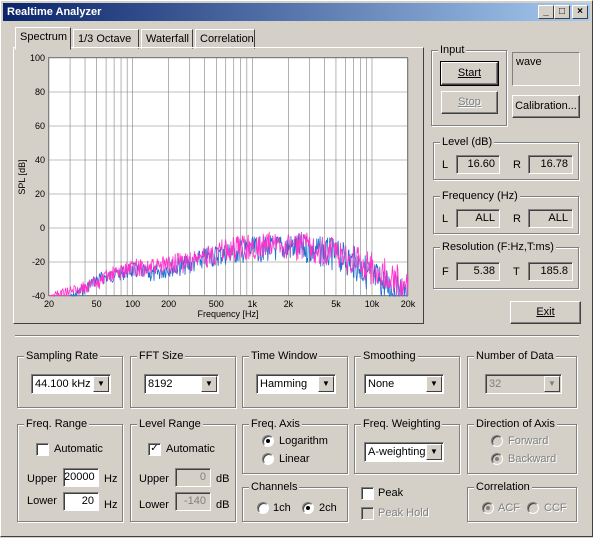  What do you see at coordinates (515, 424) in the screenshot?
I see `direction-of-axis-label: Direction of Axis` at bounding box center [515, 424].